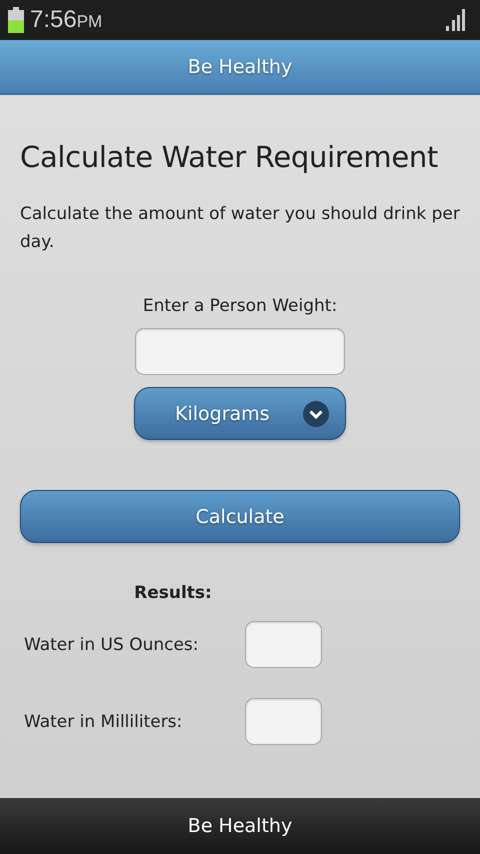 The height and width of the screenshot is (854, 480). I want to click on unit-select: Kilograms, so click(240, 413).